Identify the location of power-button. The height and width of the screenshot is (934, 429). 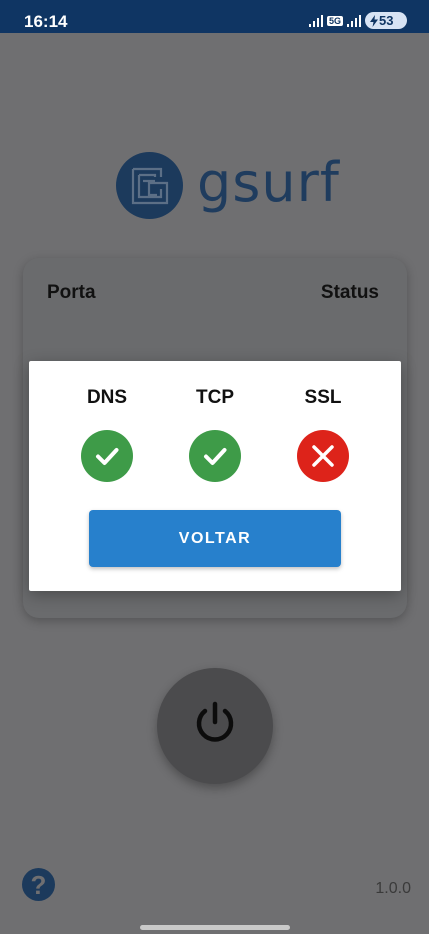
(215, 726).